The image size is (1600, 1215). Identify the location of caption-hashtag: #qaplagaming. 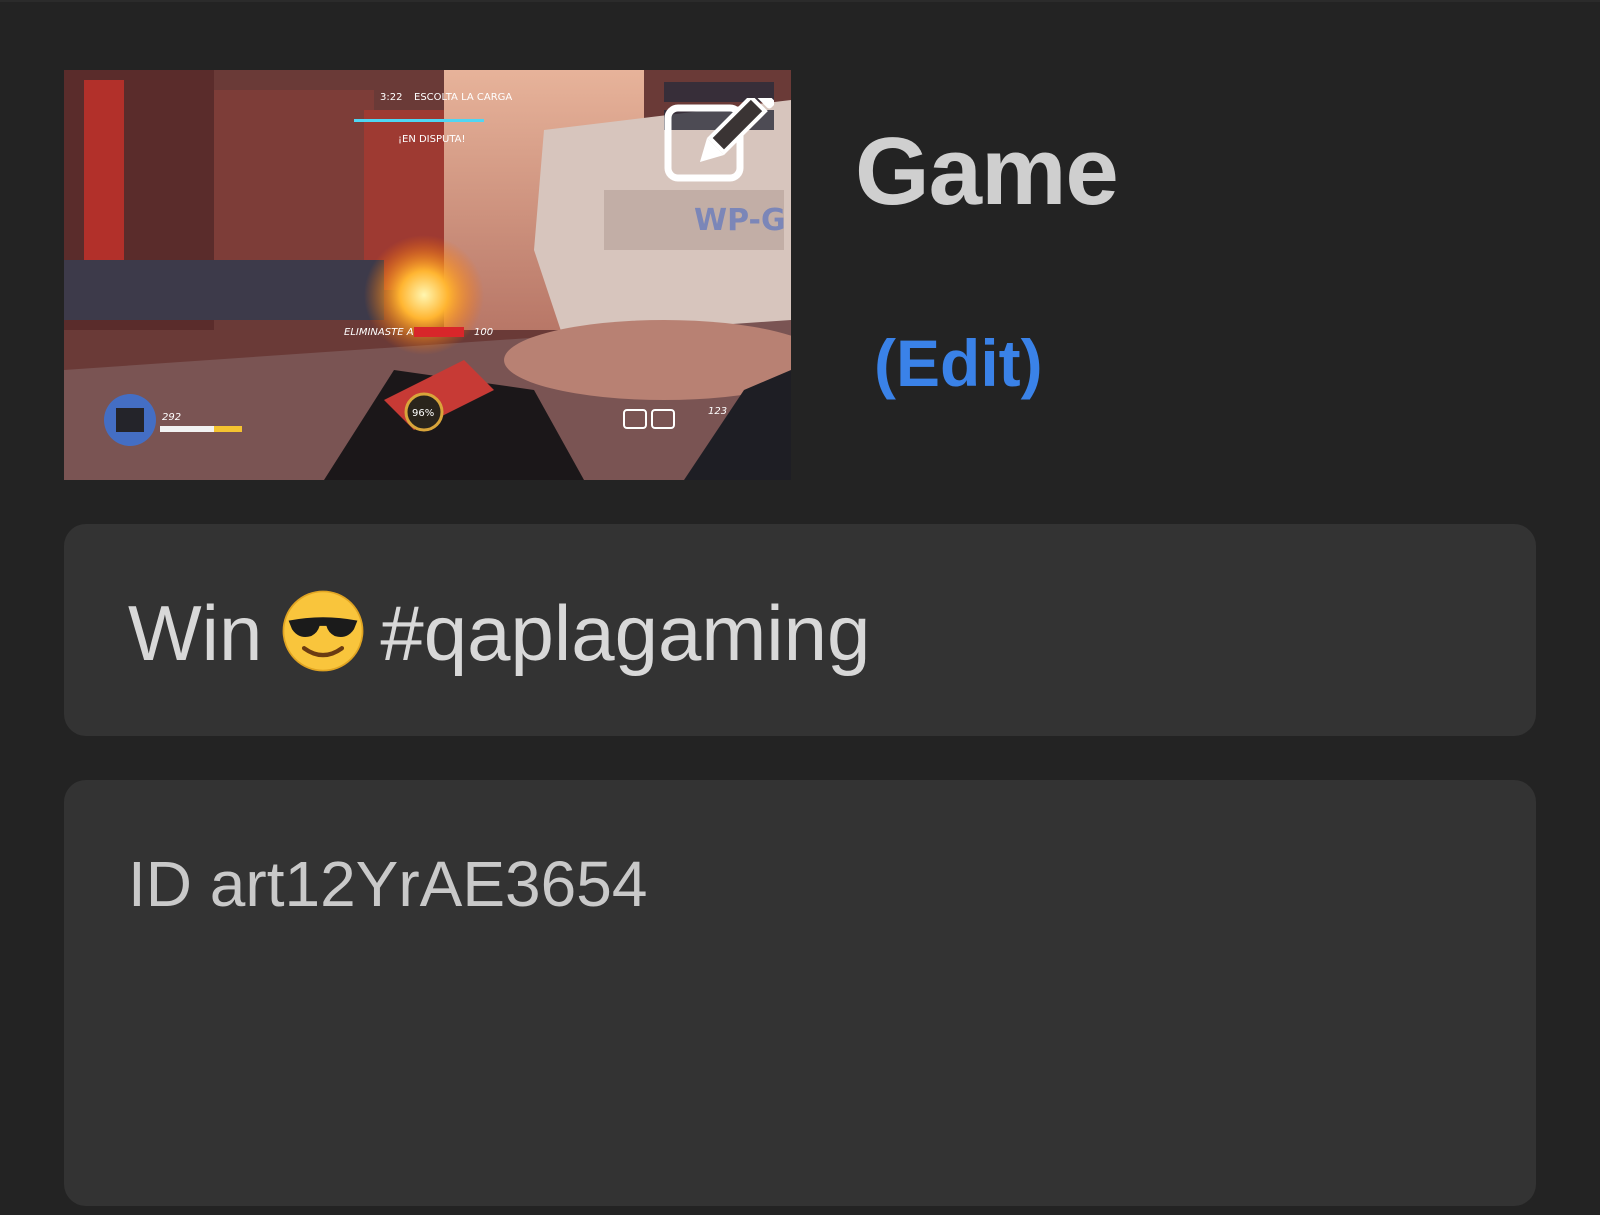
(625, 633).